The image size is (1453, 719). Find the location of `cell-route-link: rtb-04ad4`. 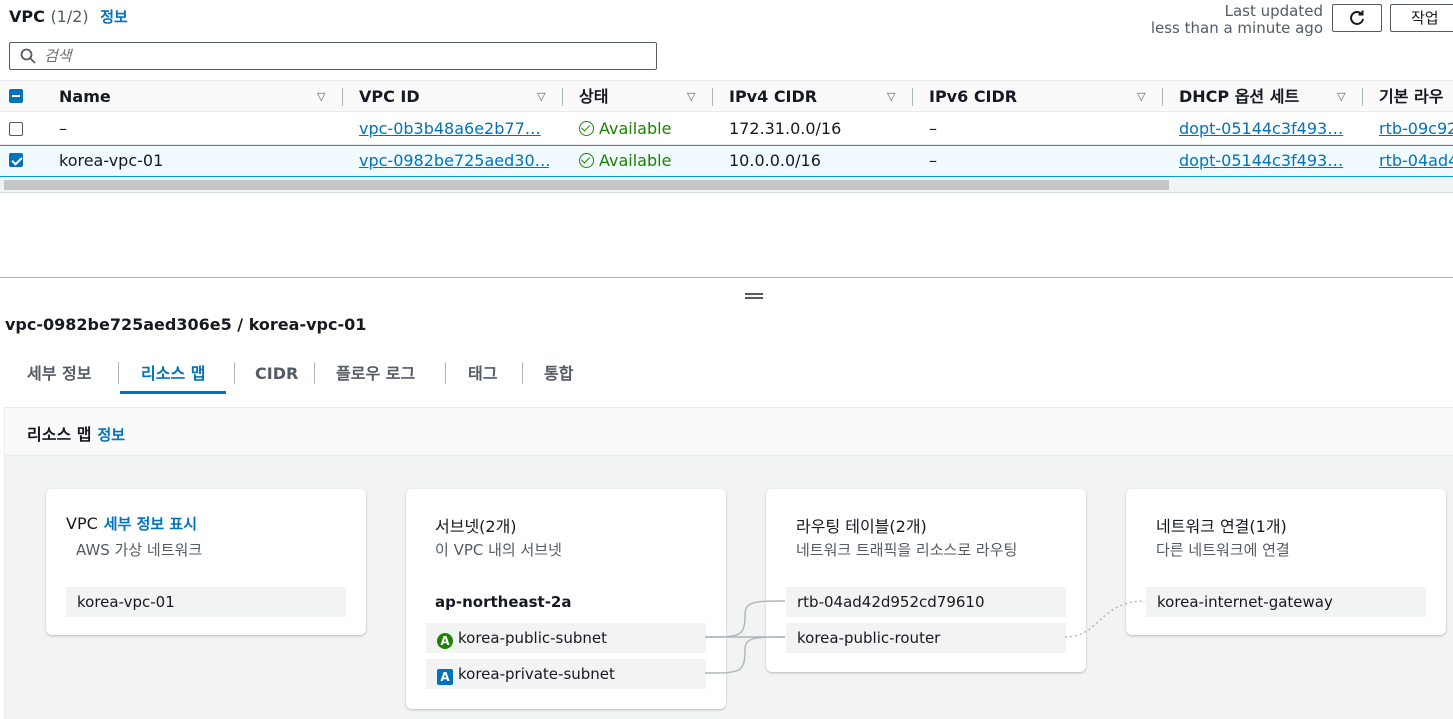

cell-route-link: rtb-04ad4 is located at coordinates (1416, 161).